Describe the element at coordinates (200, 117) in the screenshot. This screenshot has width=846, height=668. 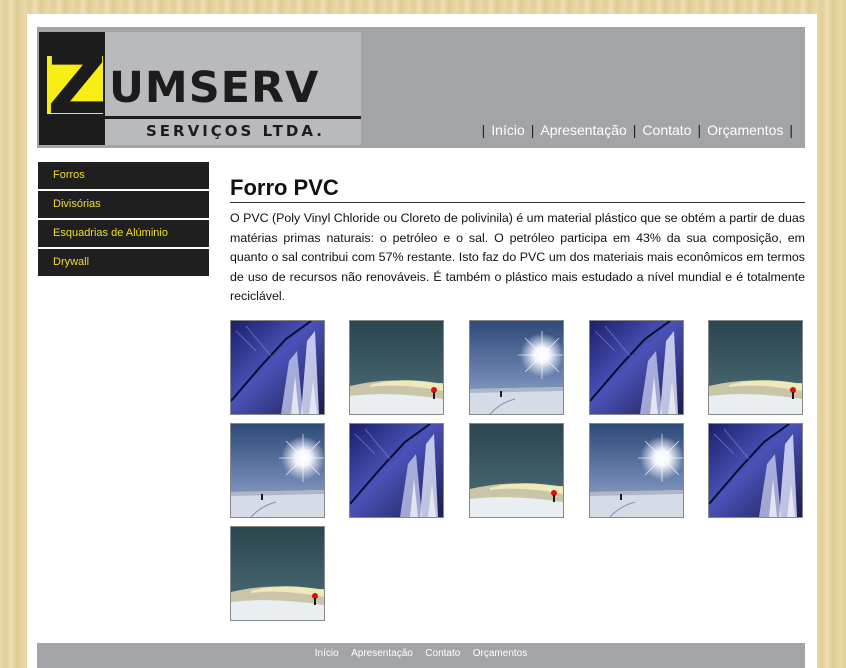
I see `logo-underline` at that location.